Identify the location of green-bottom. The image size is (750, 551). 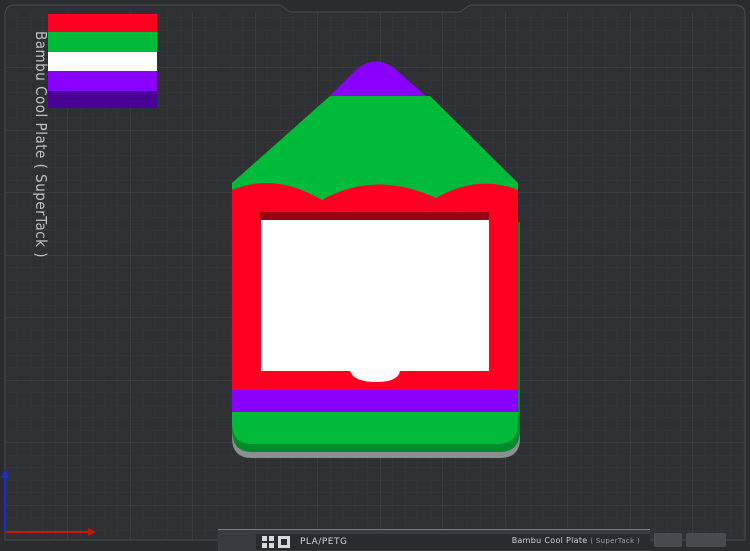
(375, 428).